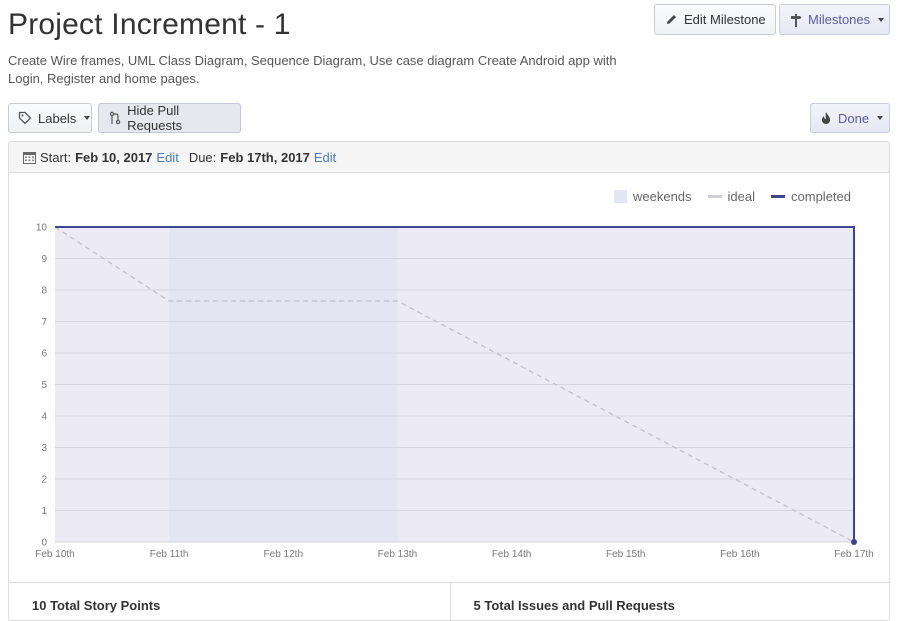 This screenshot has width=898, height=621. I want to click on chart-legend: weekends ideal completed, so click(732, 196).